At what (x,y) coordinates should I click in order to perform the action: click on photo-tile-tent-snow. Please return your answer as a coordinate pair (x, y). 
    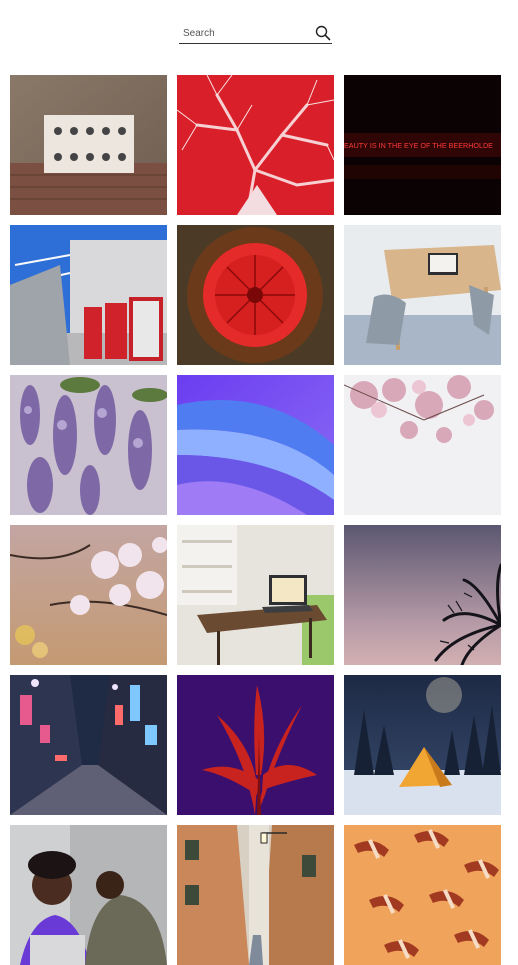
    Looking at the image, I should click on (422, 745).